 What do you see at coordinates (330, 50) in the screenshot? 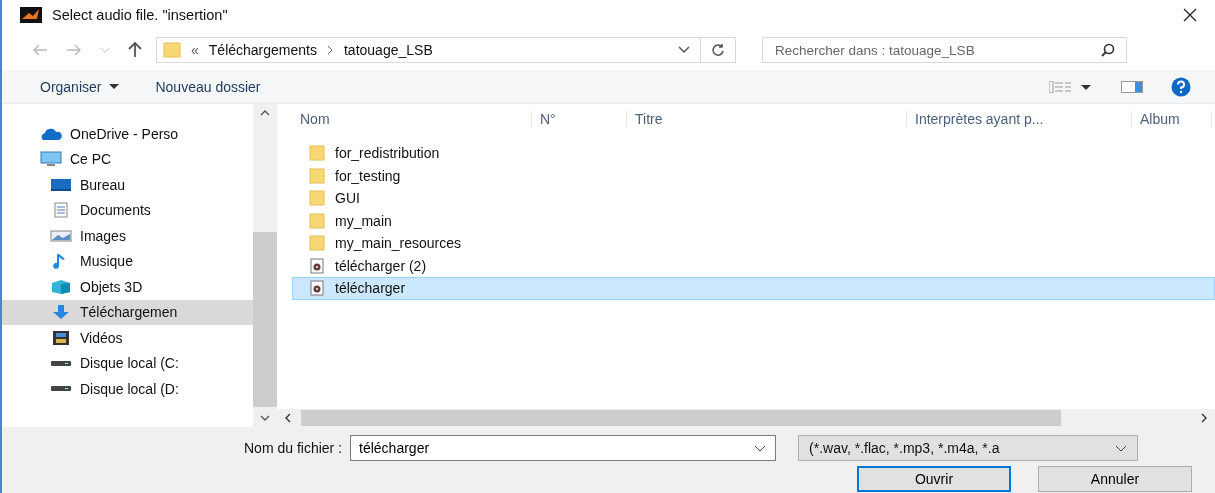
I see `chevron-icon` at bounding box center [330, 50].